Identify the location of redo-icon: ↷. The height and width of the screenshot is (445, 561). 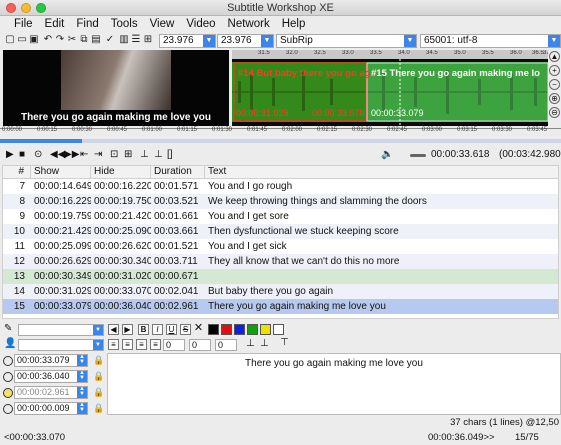
(60, 40).